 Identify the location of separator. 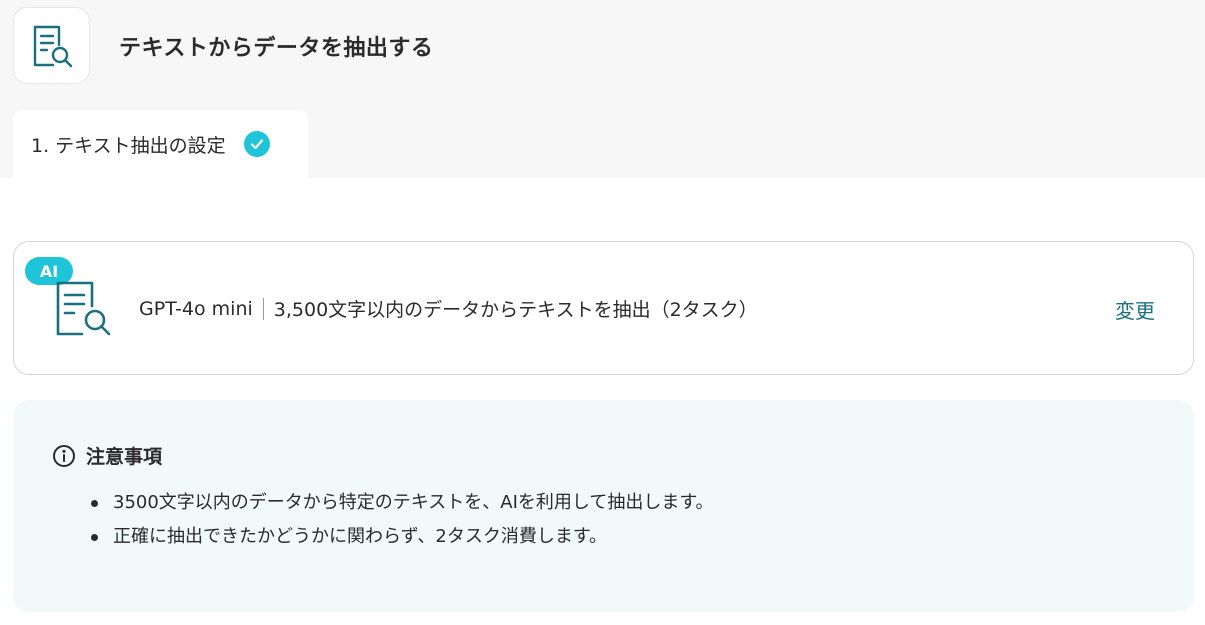
(263, 308).